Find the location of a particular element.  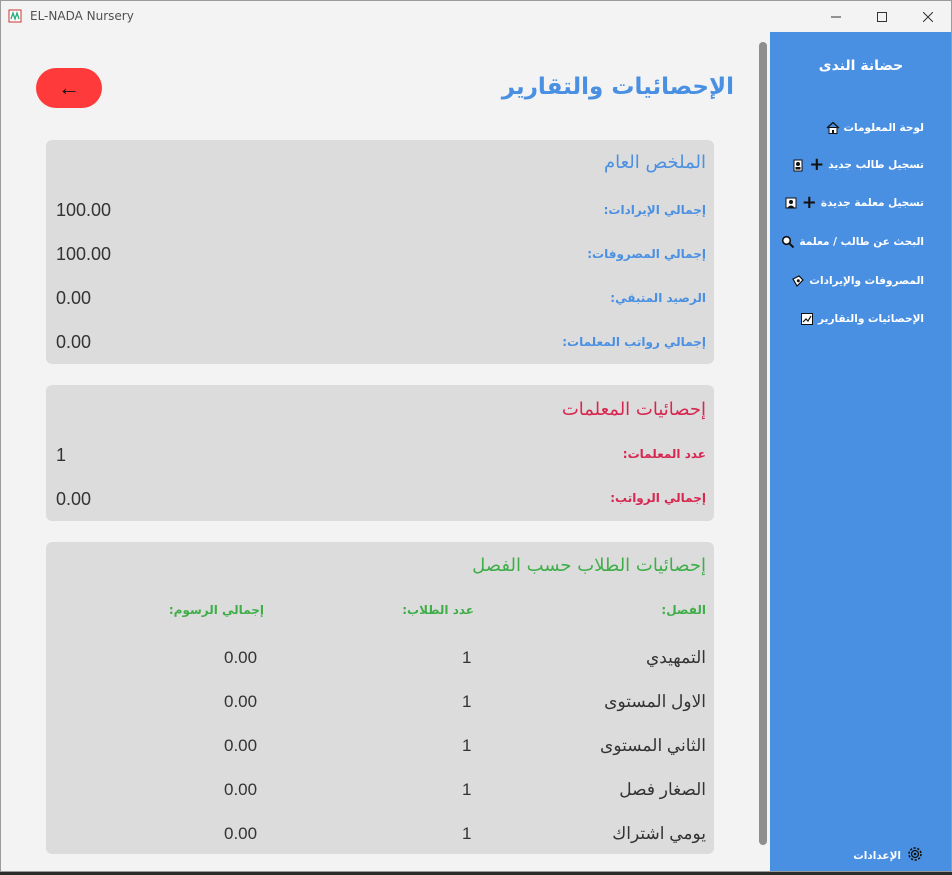

maximize-button is located at coordinates (882, 16).